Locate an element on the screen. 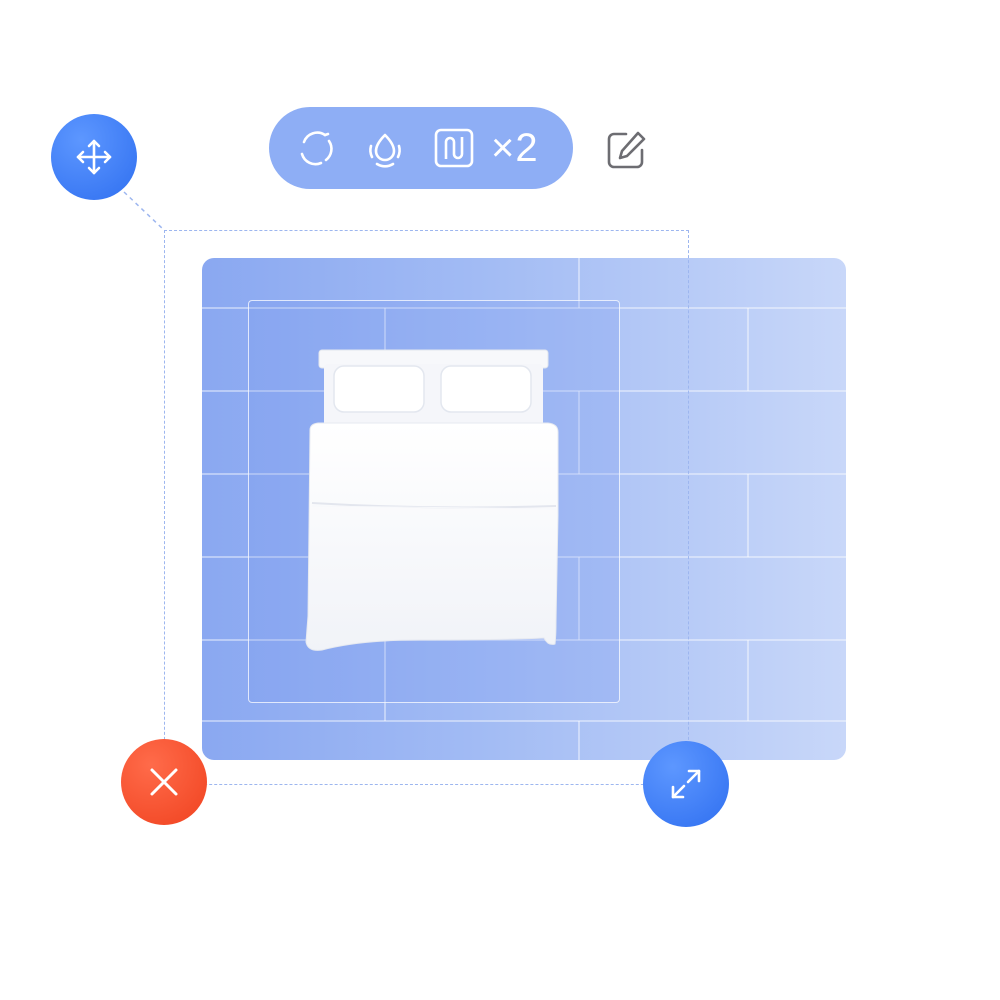 This screenshot has width=1000, height=1000. rotate-button is located at coordinates (316, 148).